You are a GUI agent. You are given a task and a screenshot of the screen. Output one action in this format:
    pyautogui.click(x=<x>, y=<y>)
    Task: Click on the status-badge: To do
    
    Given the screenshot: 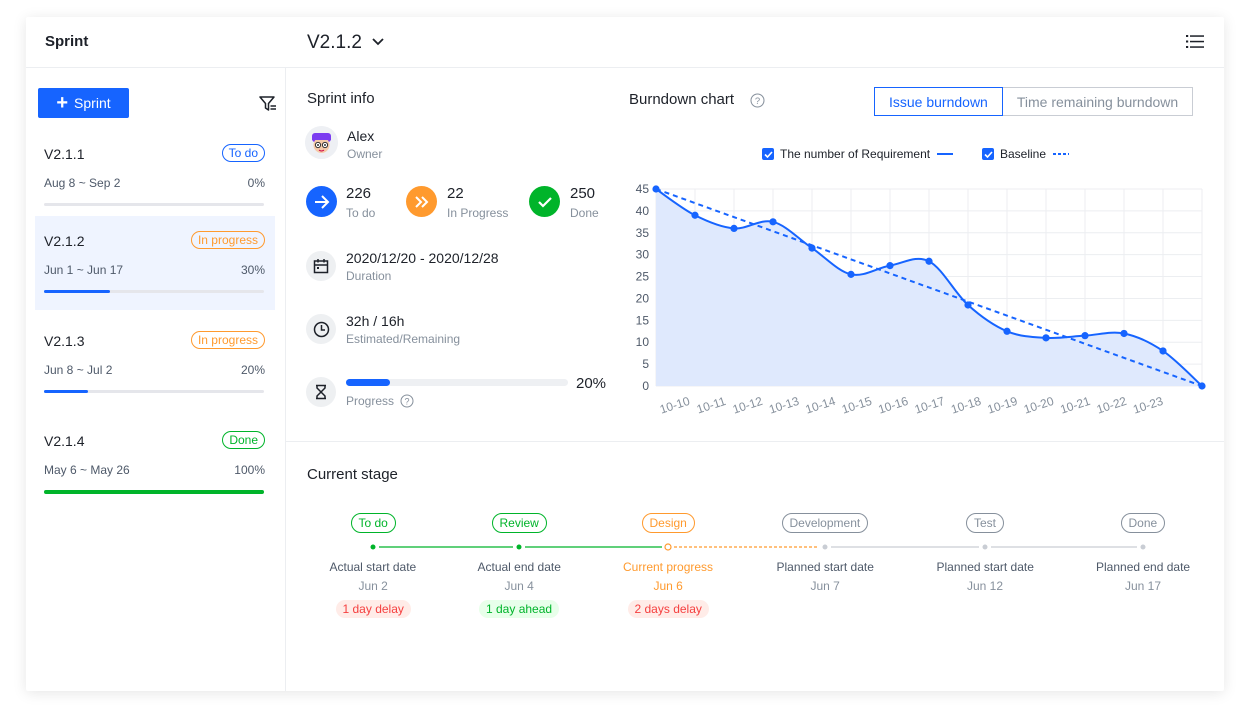 What is the action you would take?
    pyautogui.click(x=243, y=153)
    